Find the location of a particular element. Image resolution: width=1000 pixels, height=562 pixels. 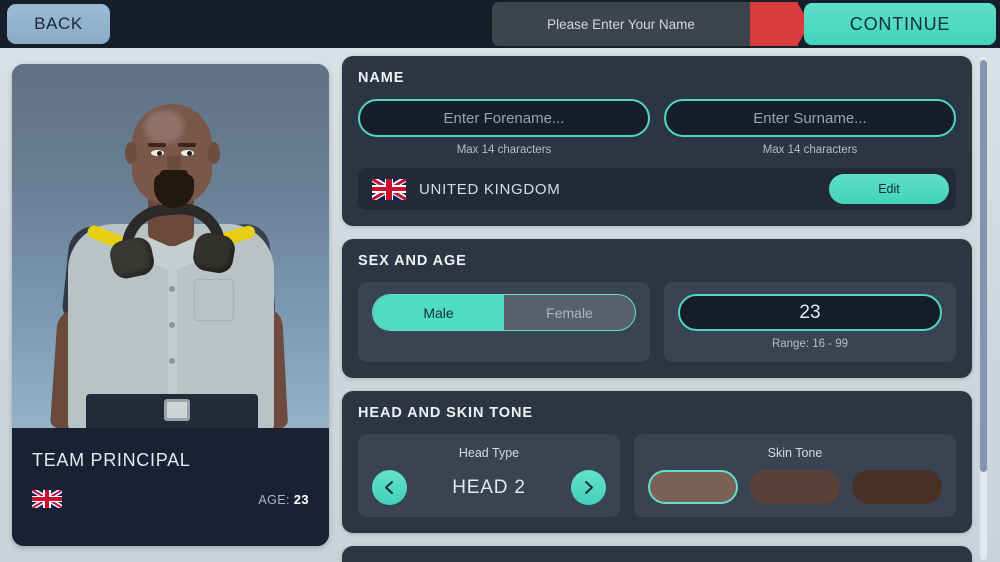

character-role-label: TEAM PRINCIPAL is located at coordinates (111, 460).